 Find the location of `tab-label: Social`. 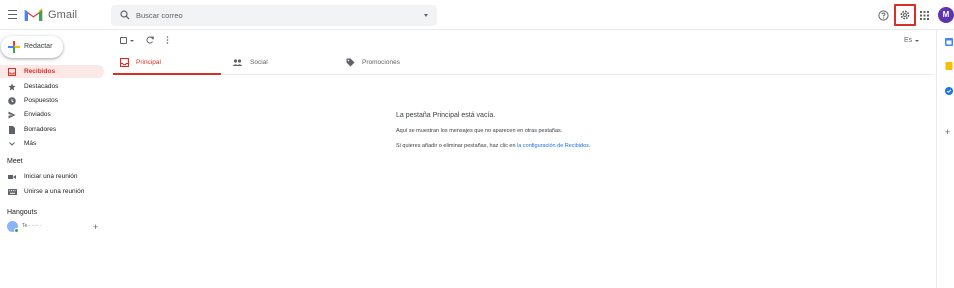

tab-label: Social is located at coordinates (259, 62).